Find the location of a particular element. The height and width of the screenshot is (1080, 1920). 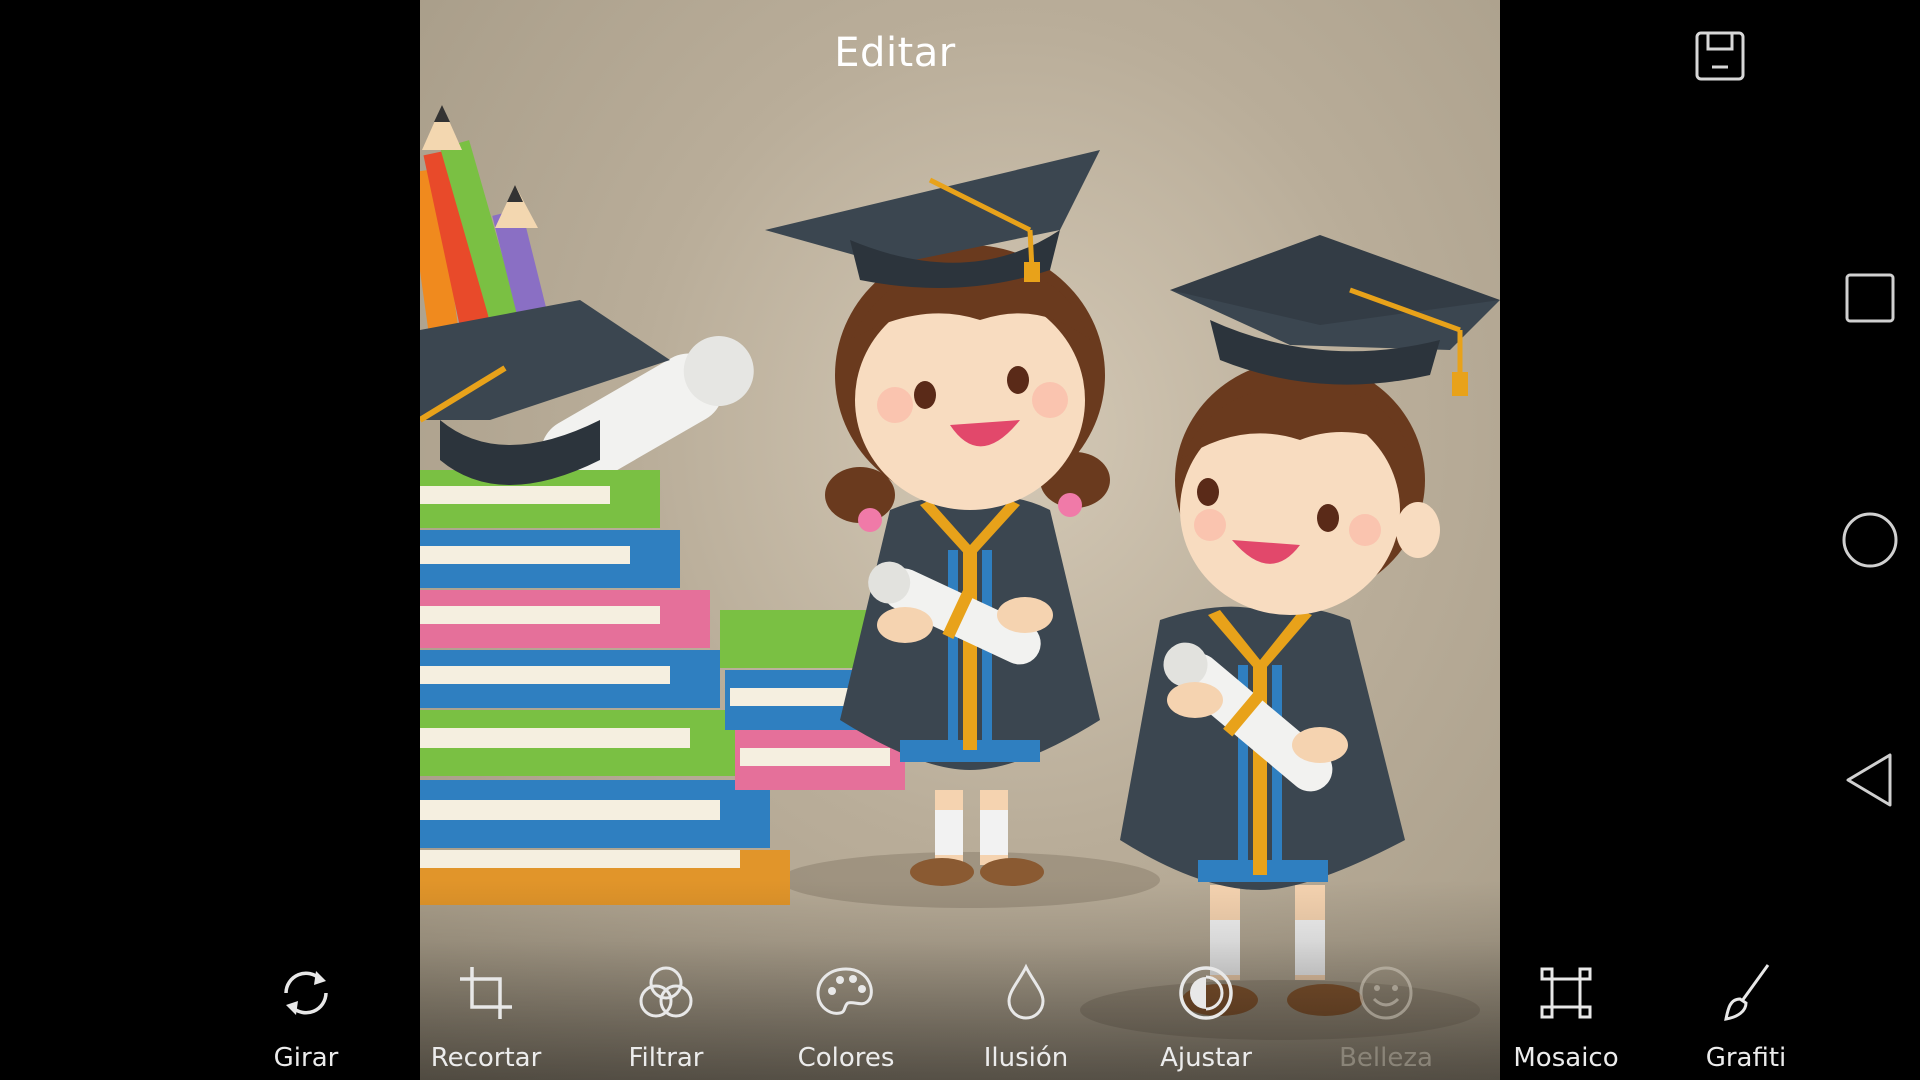

tool-beauty-label: Belleza is located at coordinates (1386, 1058).